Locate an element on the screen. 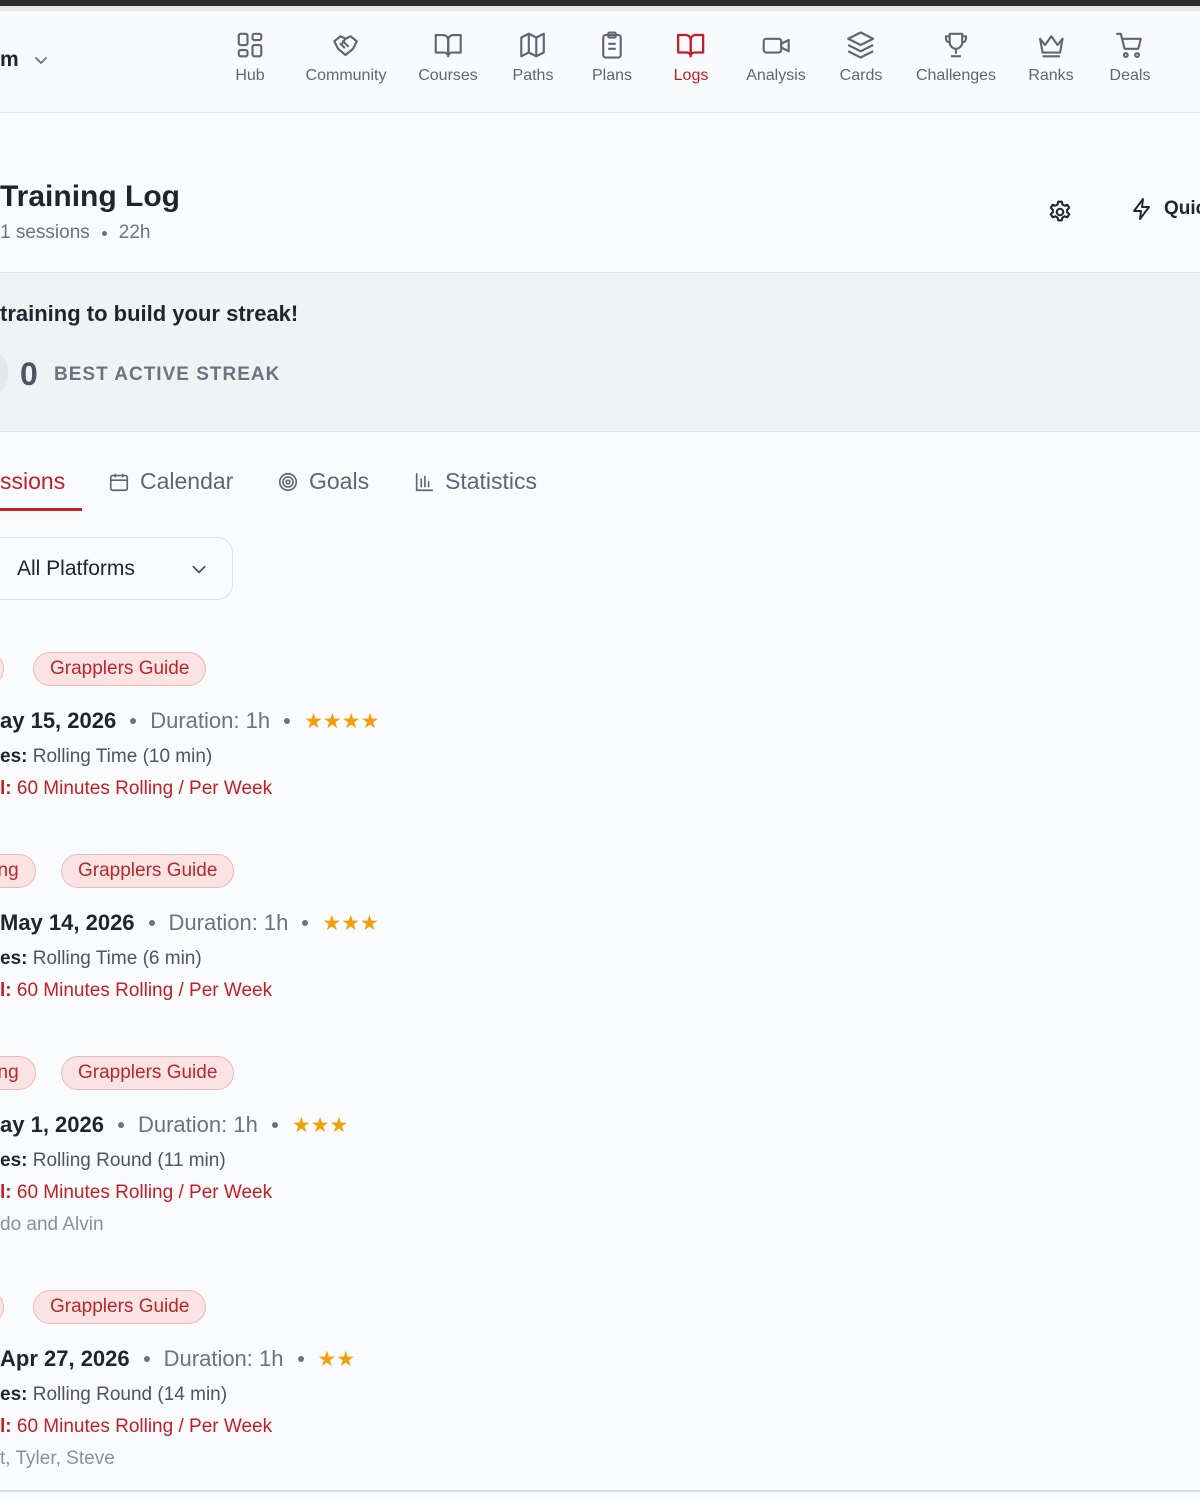  map-icon is located at coordinates (533, 45).